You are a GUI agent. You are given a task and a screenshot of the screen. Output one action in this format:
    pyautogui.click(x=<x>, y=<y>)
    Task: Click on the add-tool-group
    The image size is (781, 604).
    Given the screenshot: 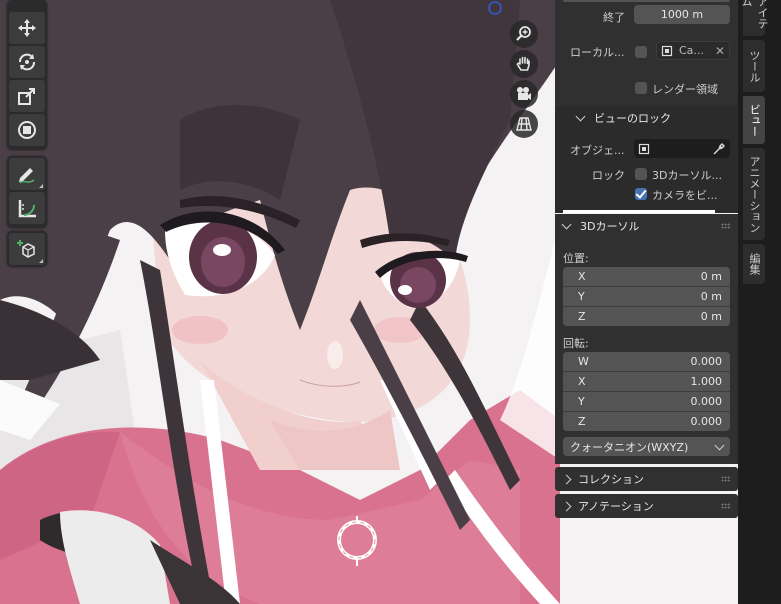 What is the action you would take?
    pyautogui.click(x=27, y=249)
    